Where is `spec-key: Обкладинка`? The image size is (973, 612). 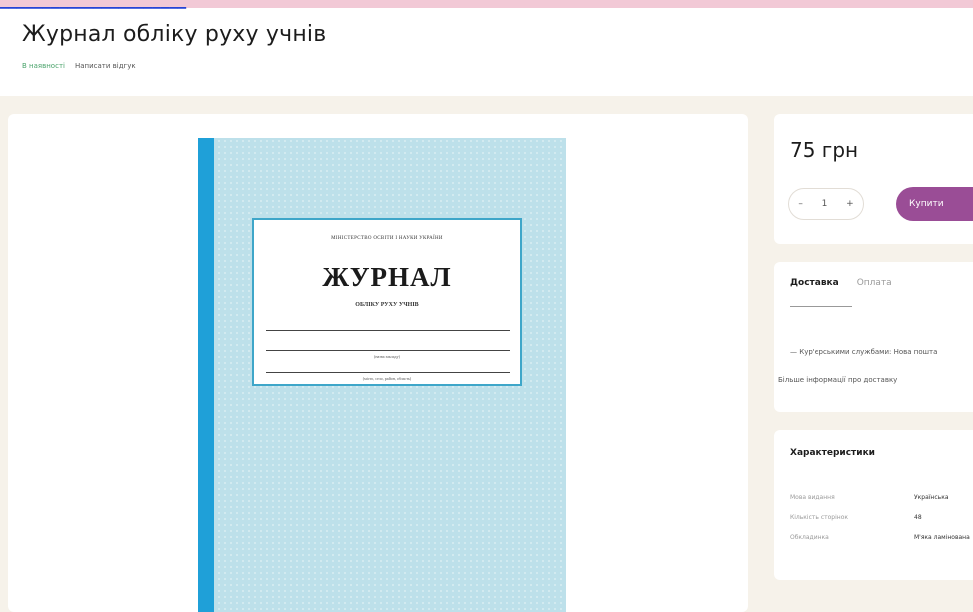 spec-key: Обкладинка is located at coordinates (809, 537).